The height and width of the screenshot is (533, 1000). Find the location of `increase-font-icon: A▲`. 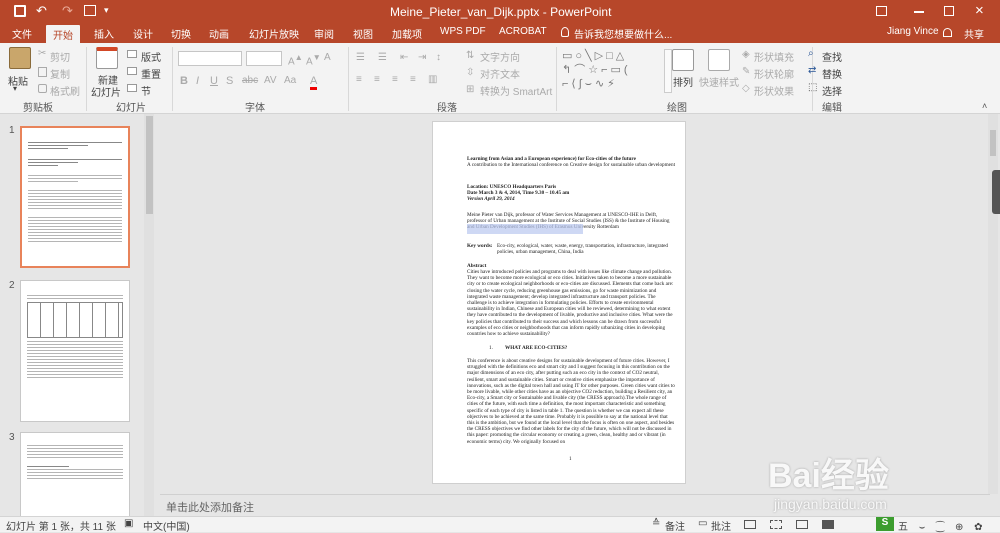

increase-font-icon: A▲ is located at coordinates (295, 59).